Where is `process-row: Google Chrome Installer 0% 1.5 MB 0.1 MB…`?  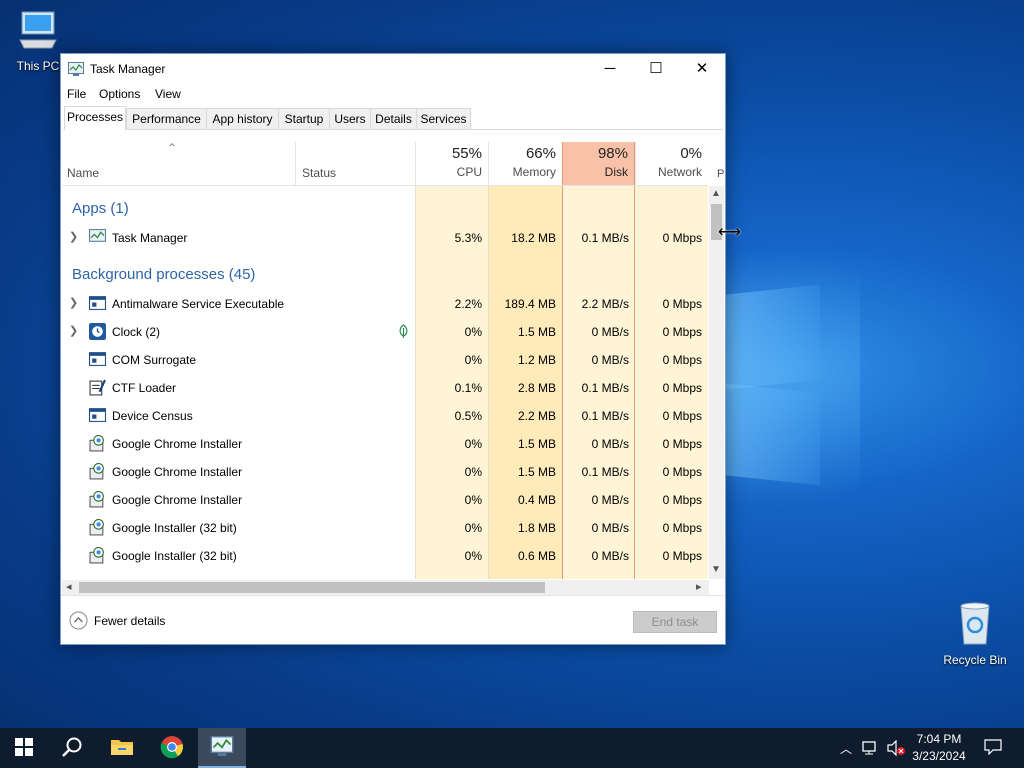 process-row: Google Chrome Installer 0% 1.5 MB 0.1 MB… is located at coordinates (385, 472).